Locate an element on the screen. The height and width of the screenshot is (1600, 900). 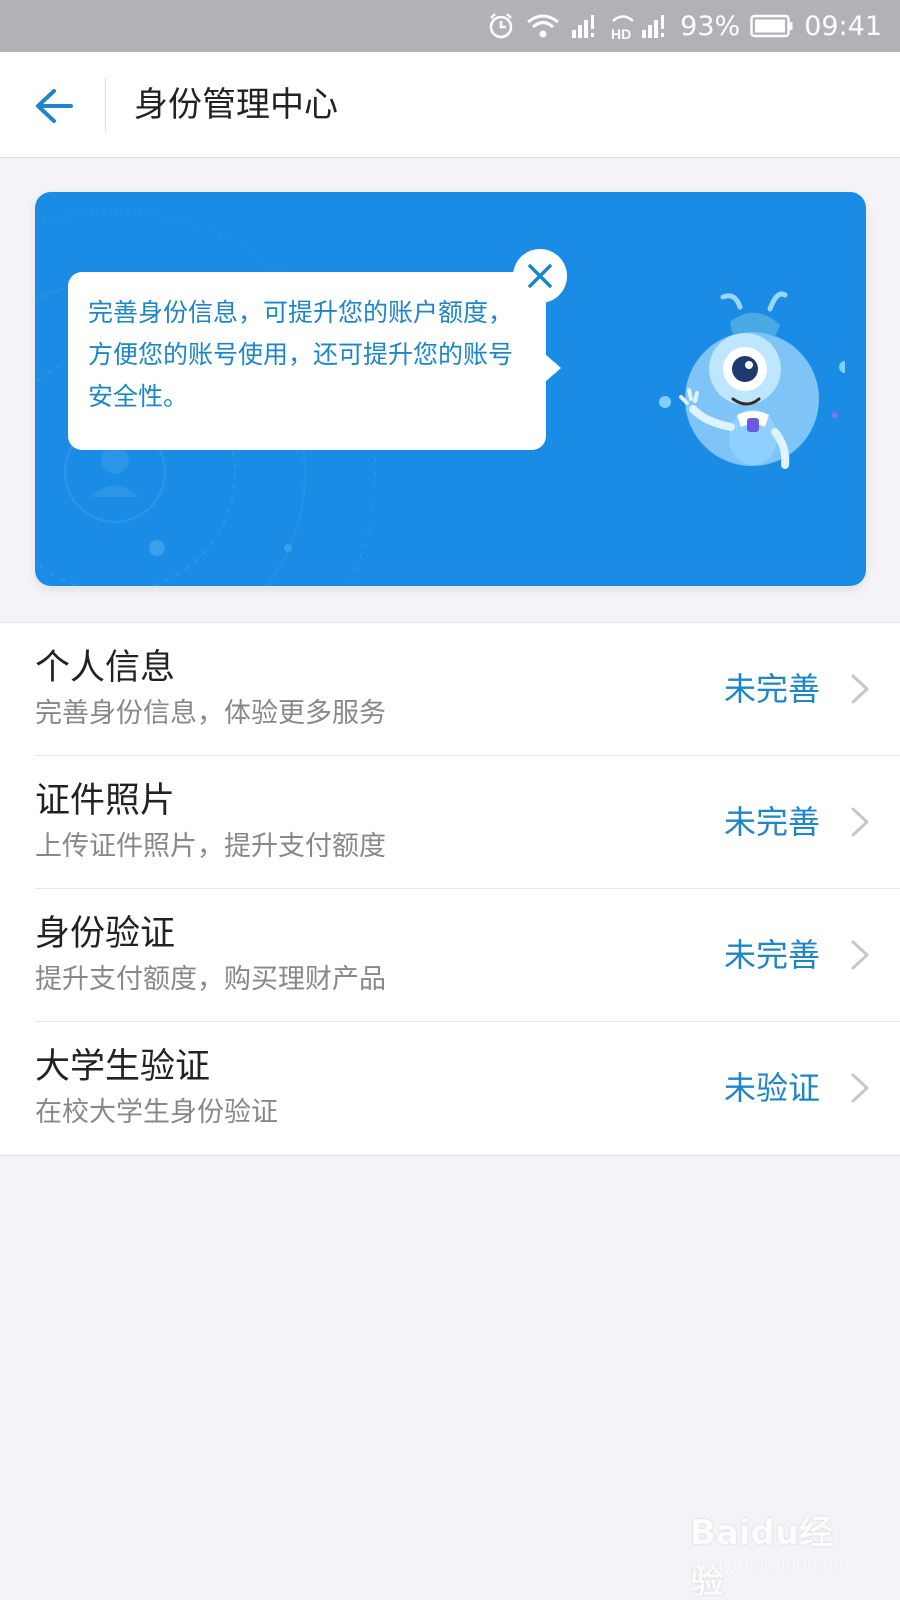
status-bar: HD 93% 09:41 is located at coordinates (450, 26).